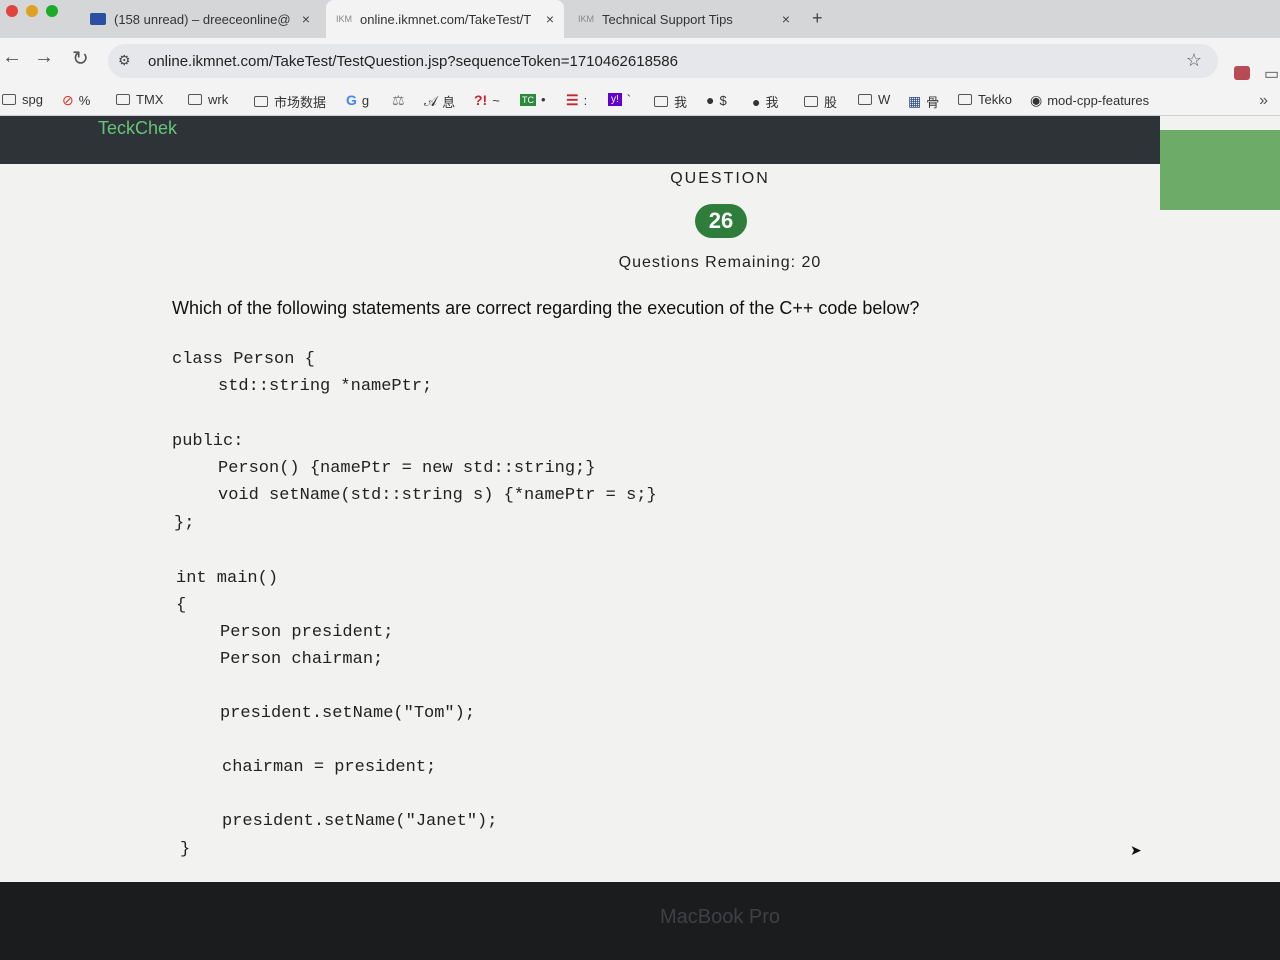  I want to click on mouse-cursor-icon: ➤, so click(1136, 850).